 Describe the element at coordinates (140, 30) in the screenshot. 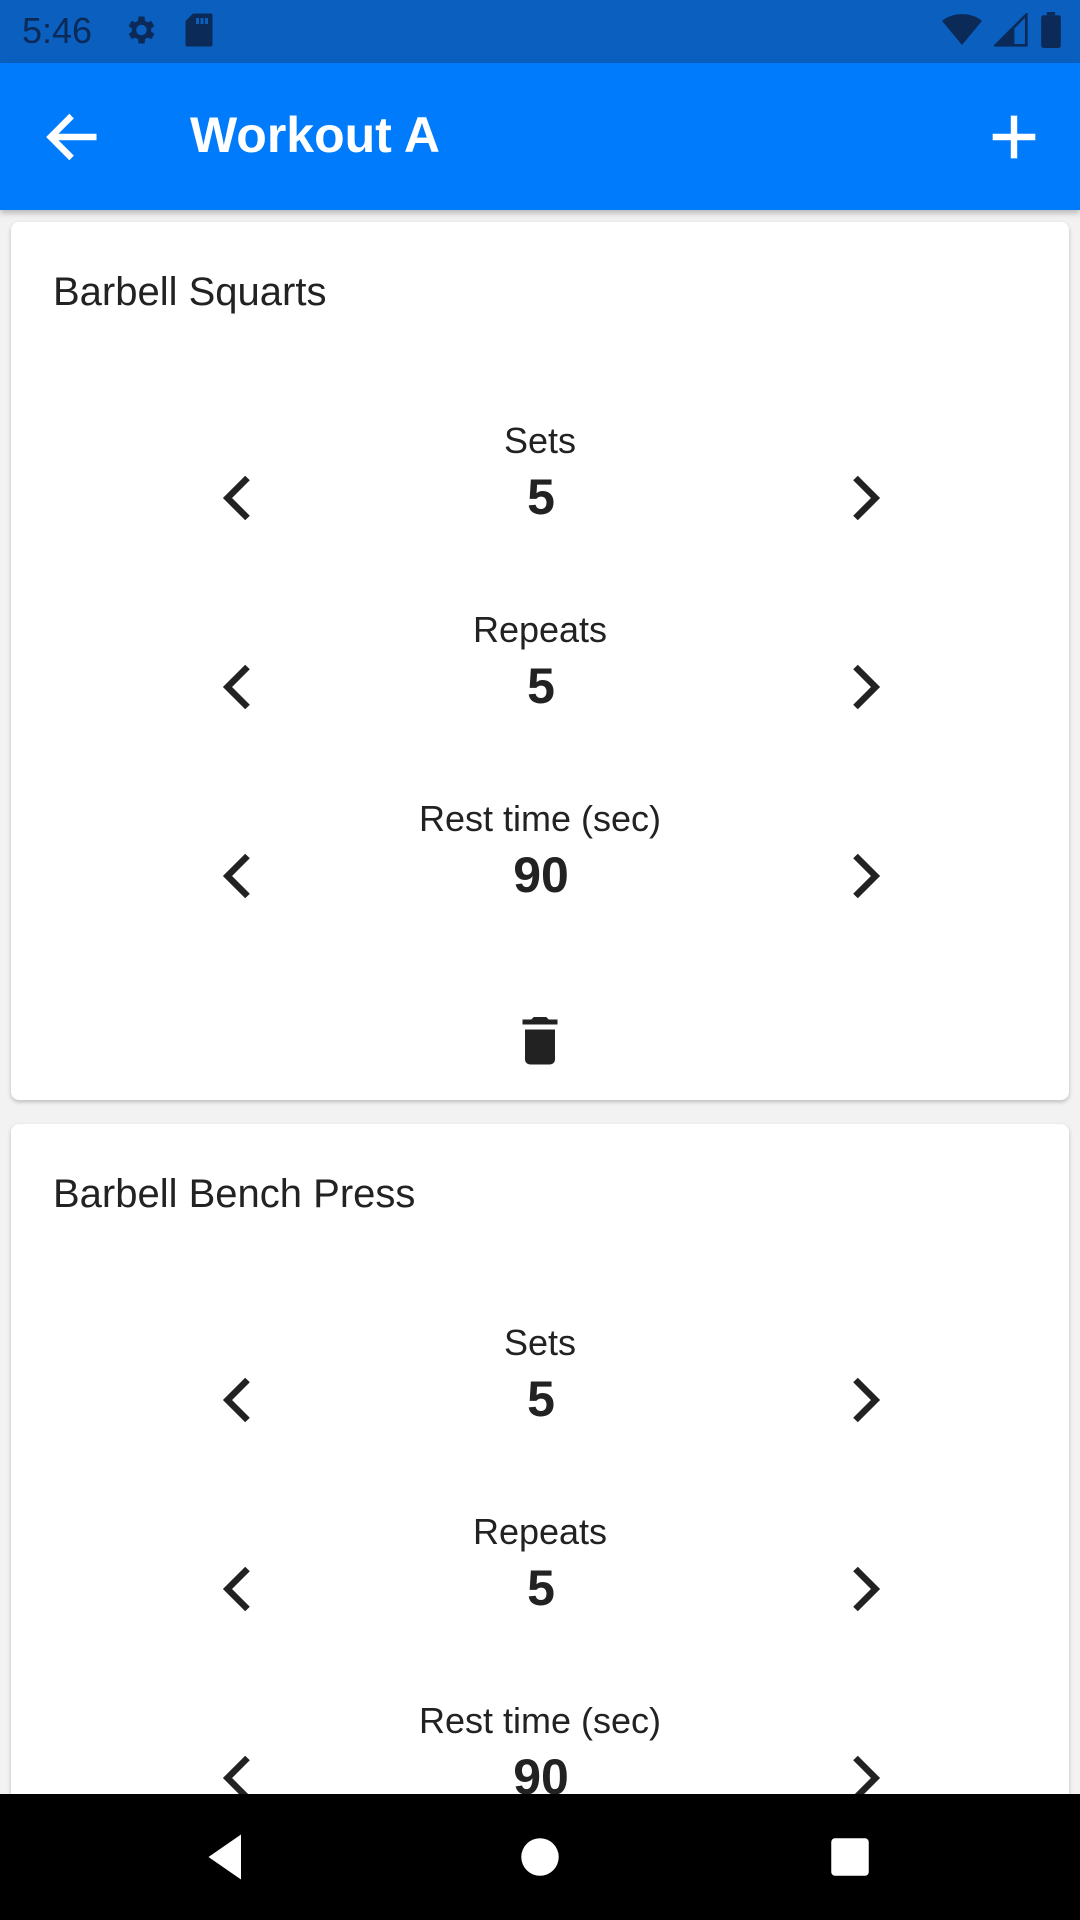

I see `gear-icon` at that location.